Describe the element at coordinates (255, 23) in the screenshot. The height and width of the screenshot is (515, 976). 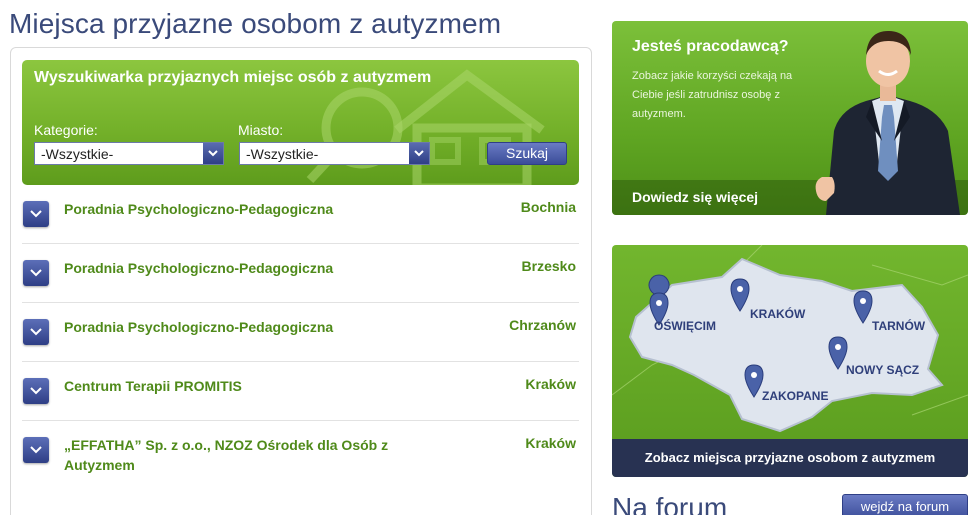
I see `page-title: Miejsca przyjazne osobom z autyzmem` at that location.